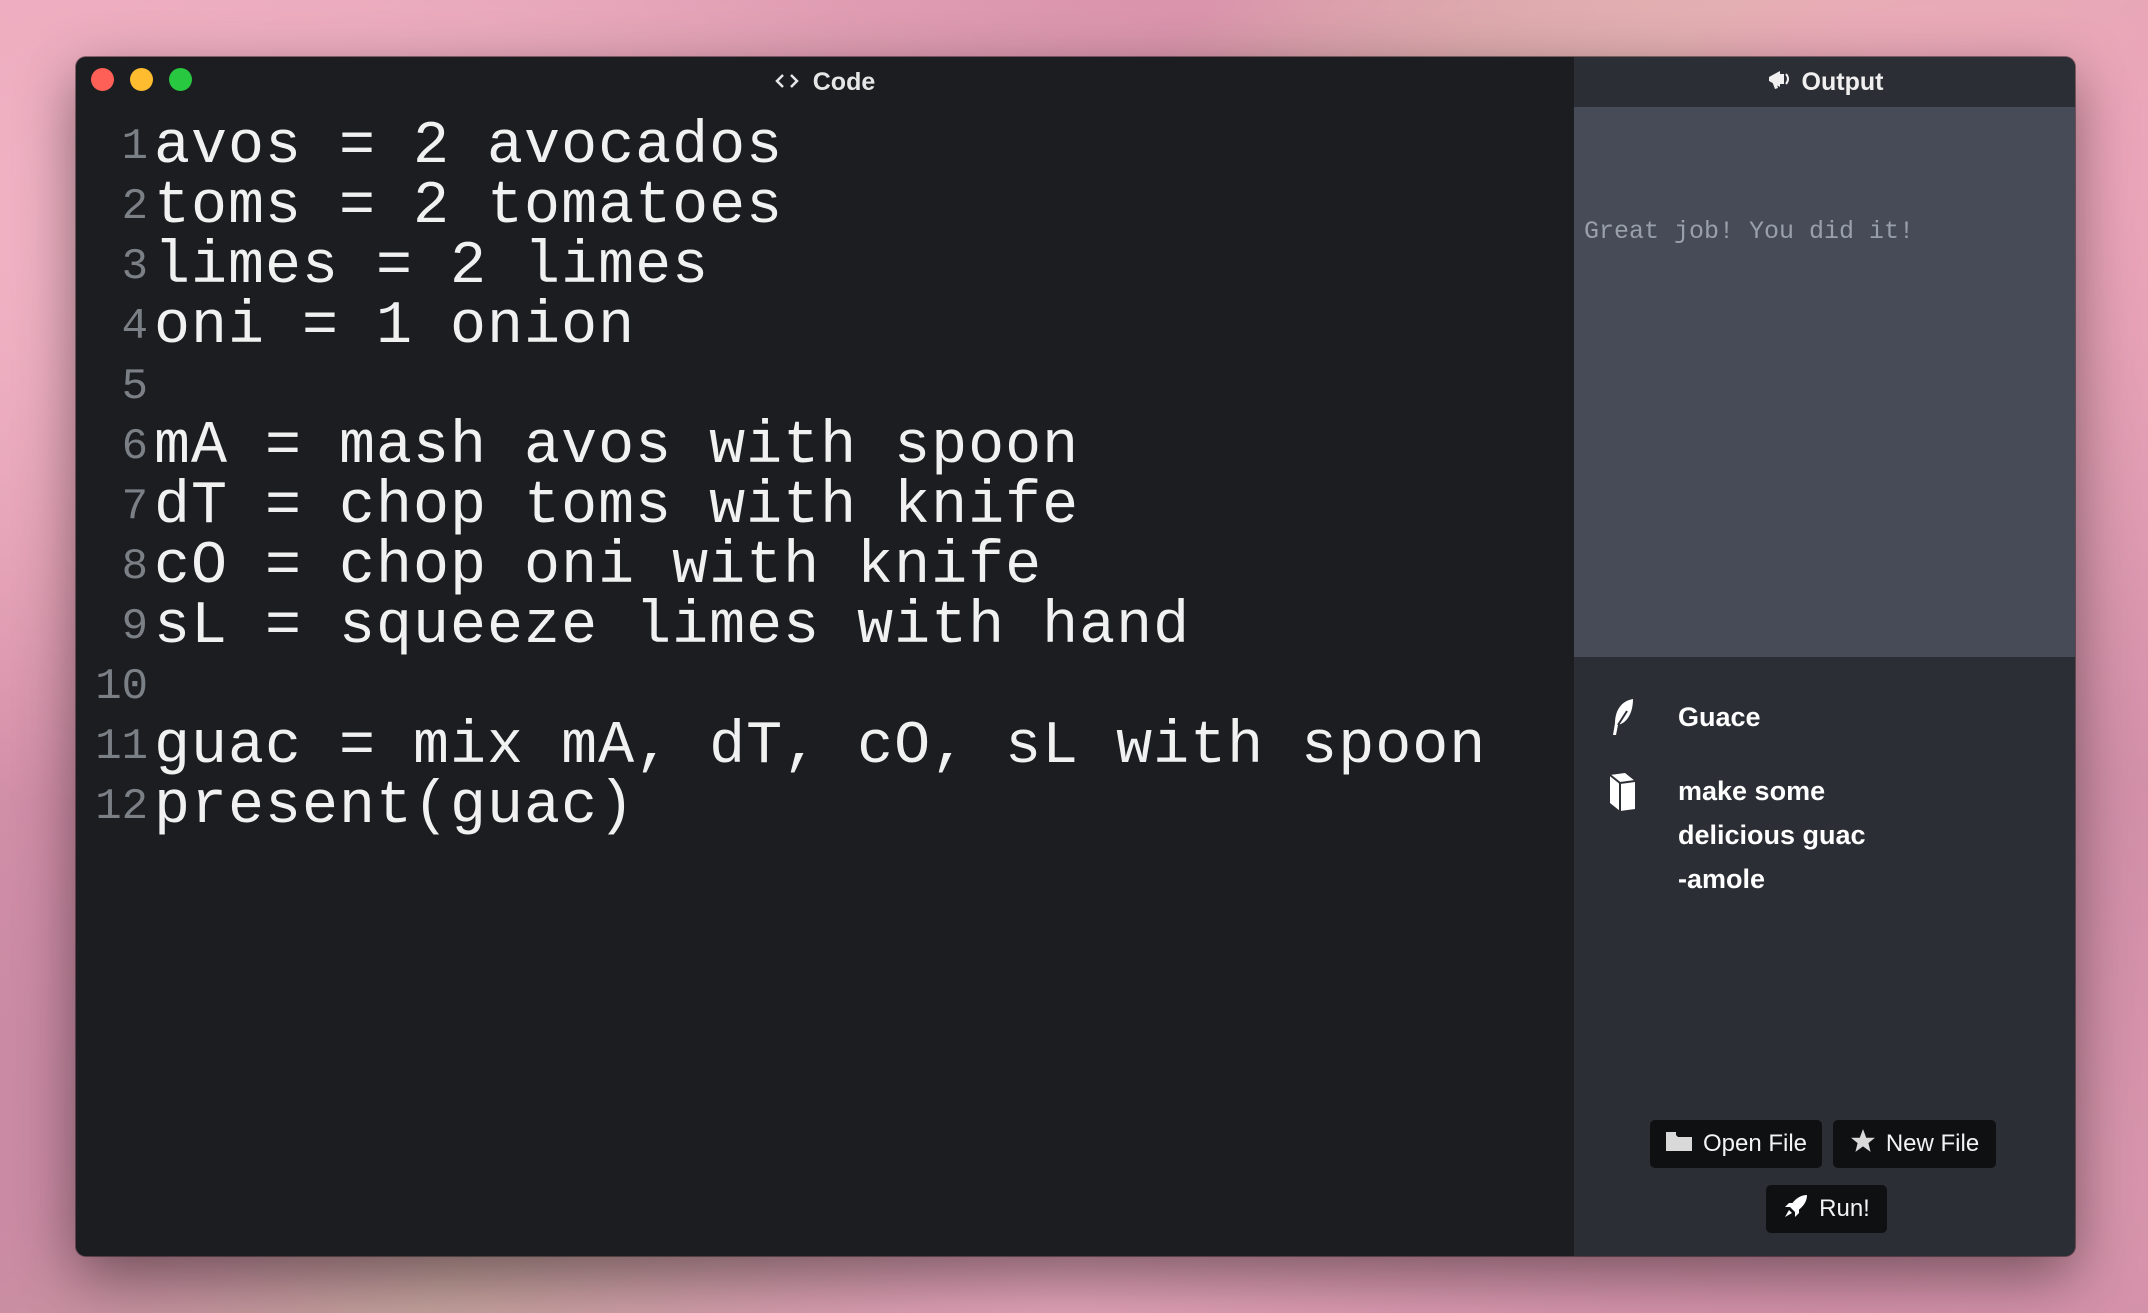 This screenshot has width=2148, height=1313. I want to click on line-number: 11, so click(121, 747).